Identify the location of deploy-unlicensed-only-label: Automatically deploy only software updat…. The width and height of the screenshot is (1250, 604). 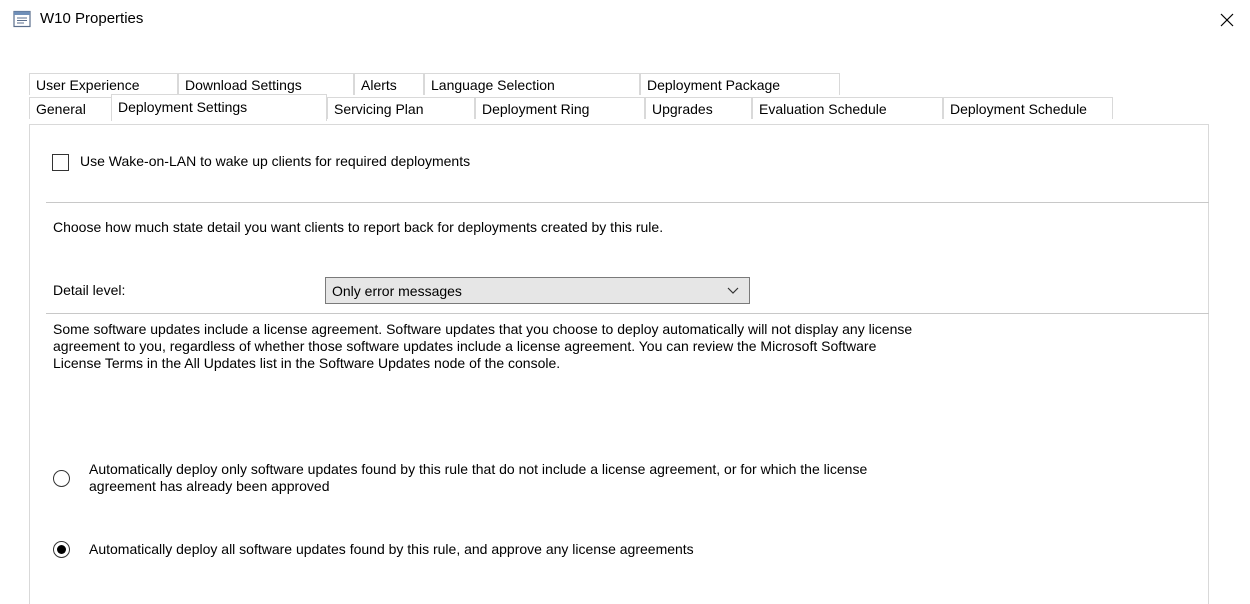
(478, 478).